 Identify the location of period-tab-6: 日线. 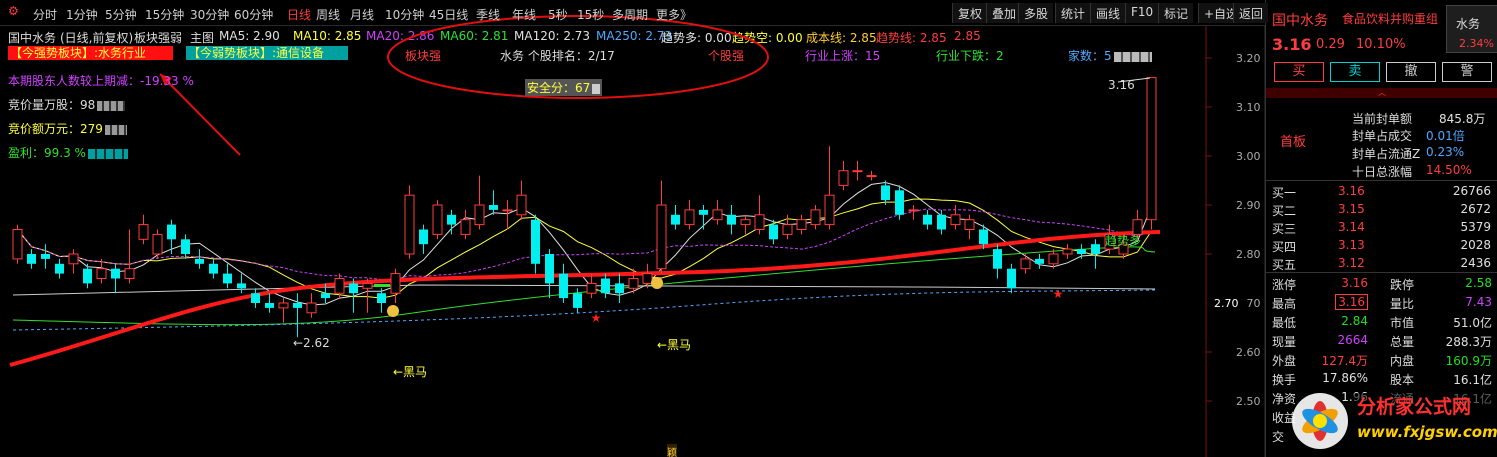
(299, 14).